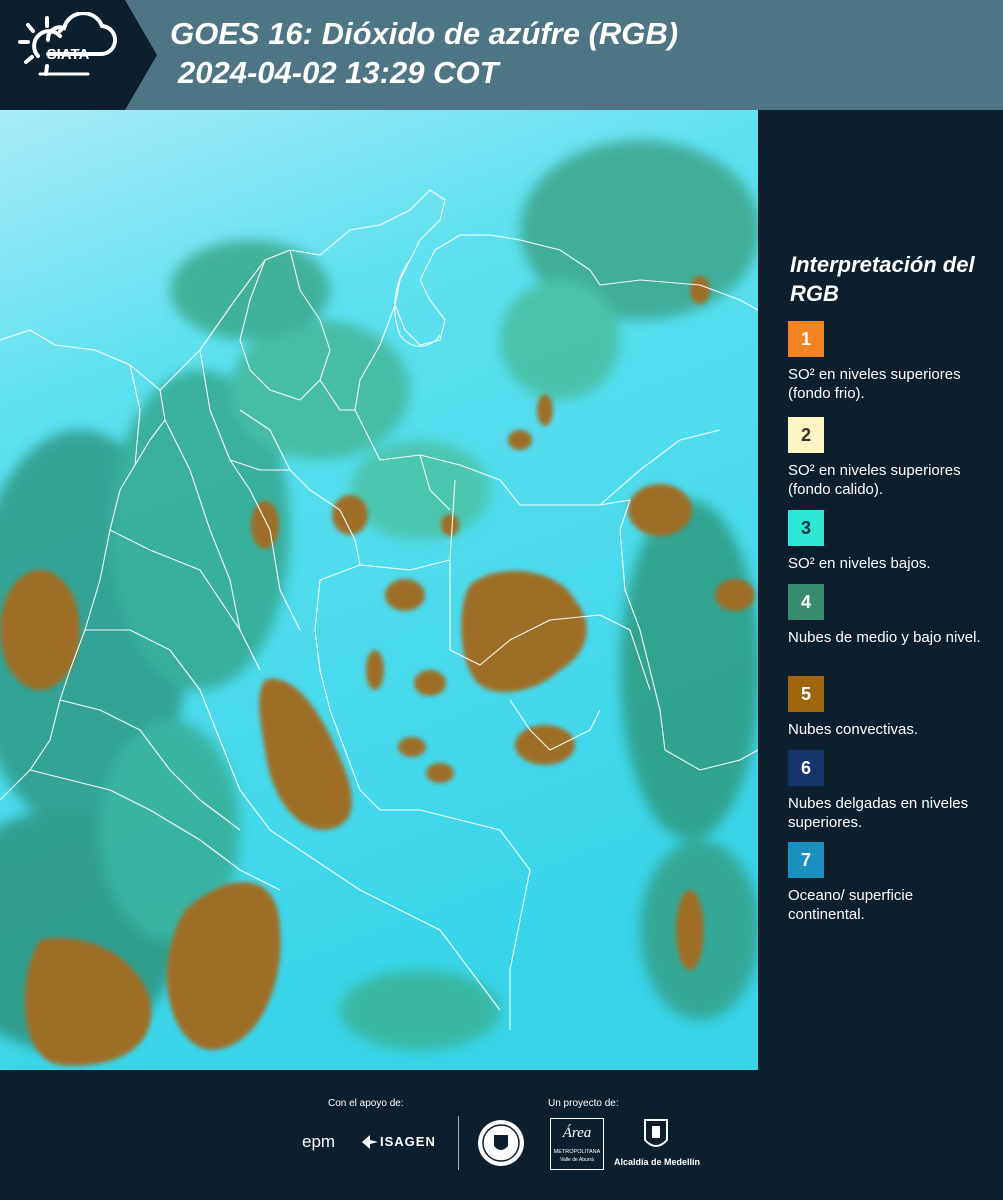  I want to click on svg-text: SIATA, so click(68, 54).